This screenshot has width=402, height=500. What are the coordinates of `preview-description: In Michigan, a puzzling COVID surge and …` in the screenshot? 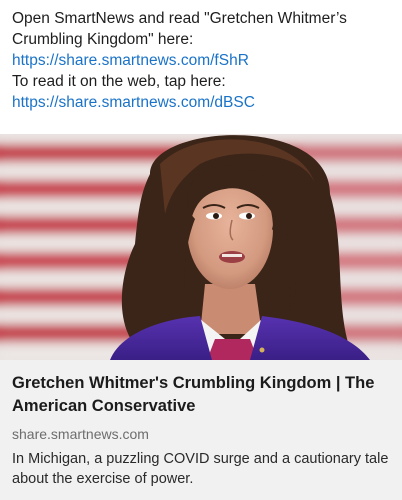 It's located at (200, 469).